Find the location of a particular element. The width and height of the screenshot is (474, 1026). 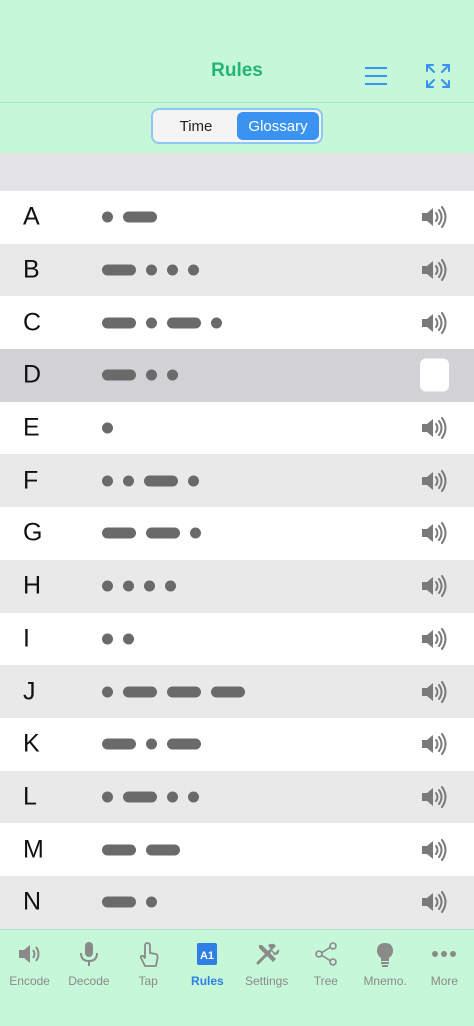

morse-code-i is located at coordinates (118, 639).